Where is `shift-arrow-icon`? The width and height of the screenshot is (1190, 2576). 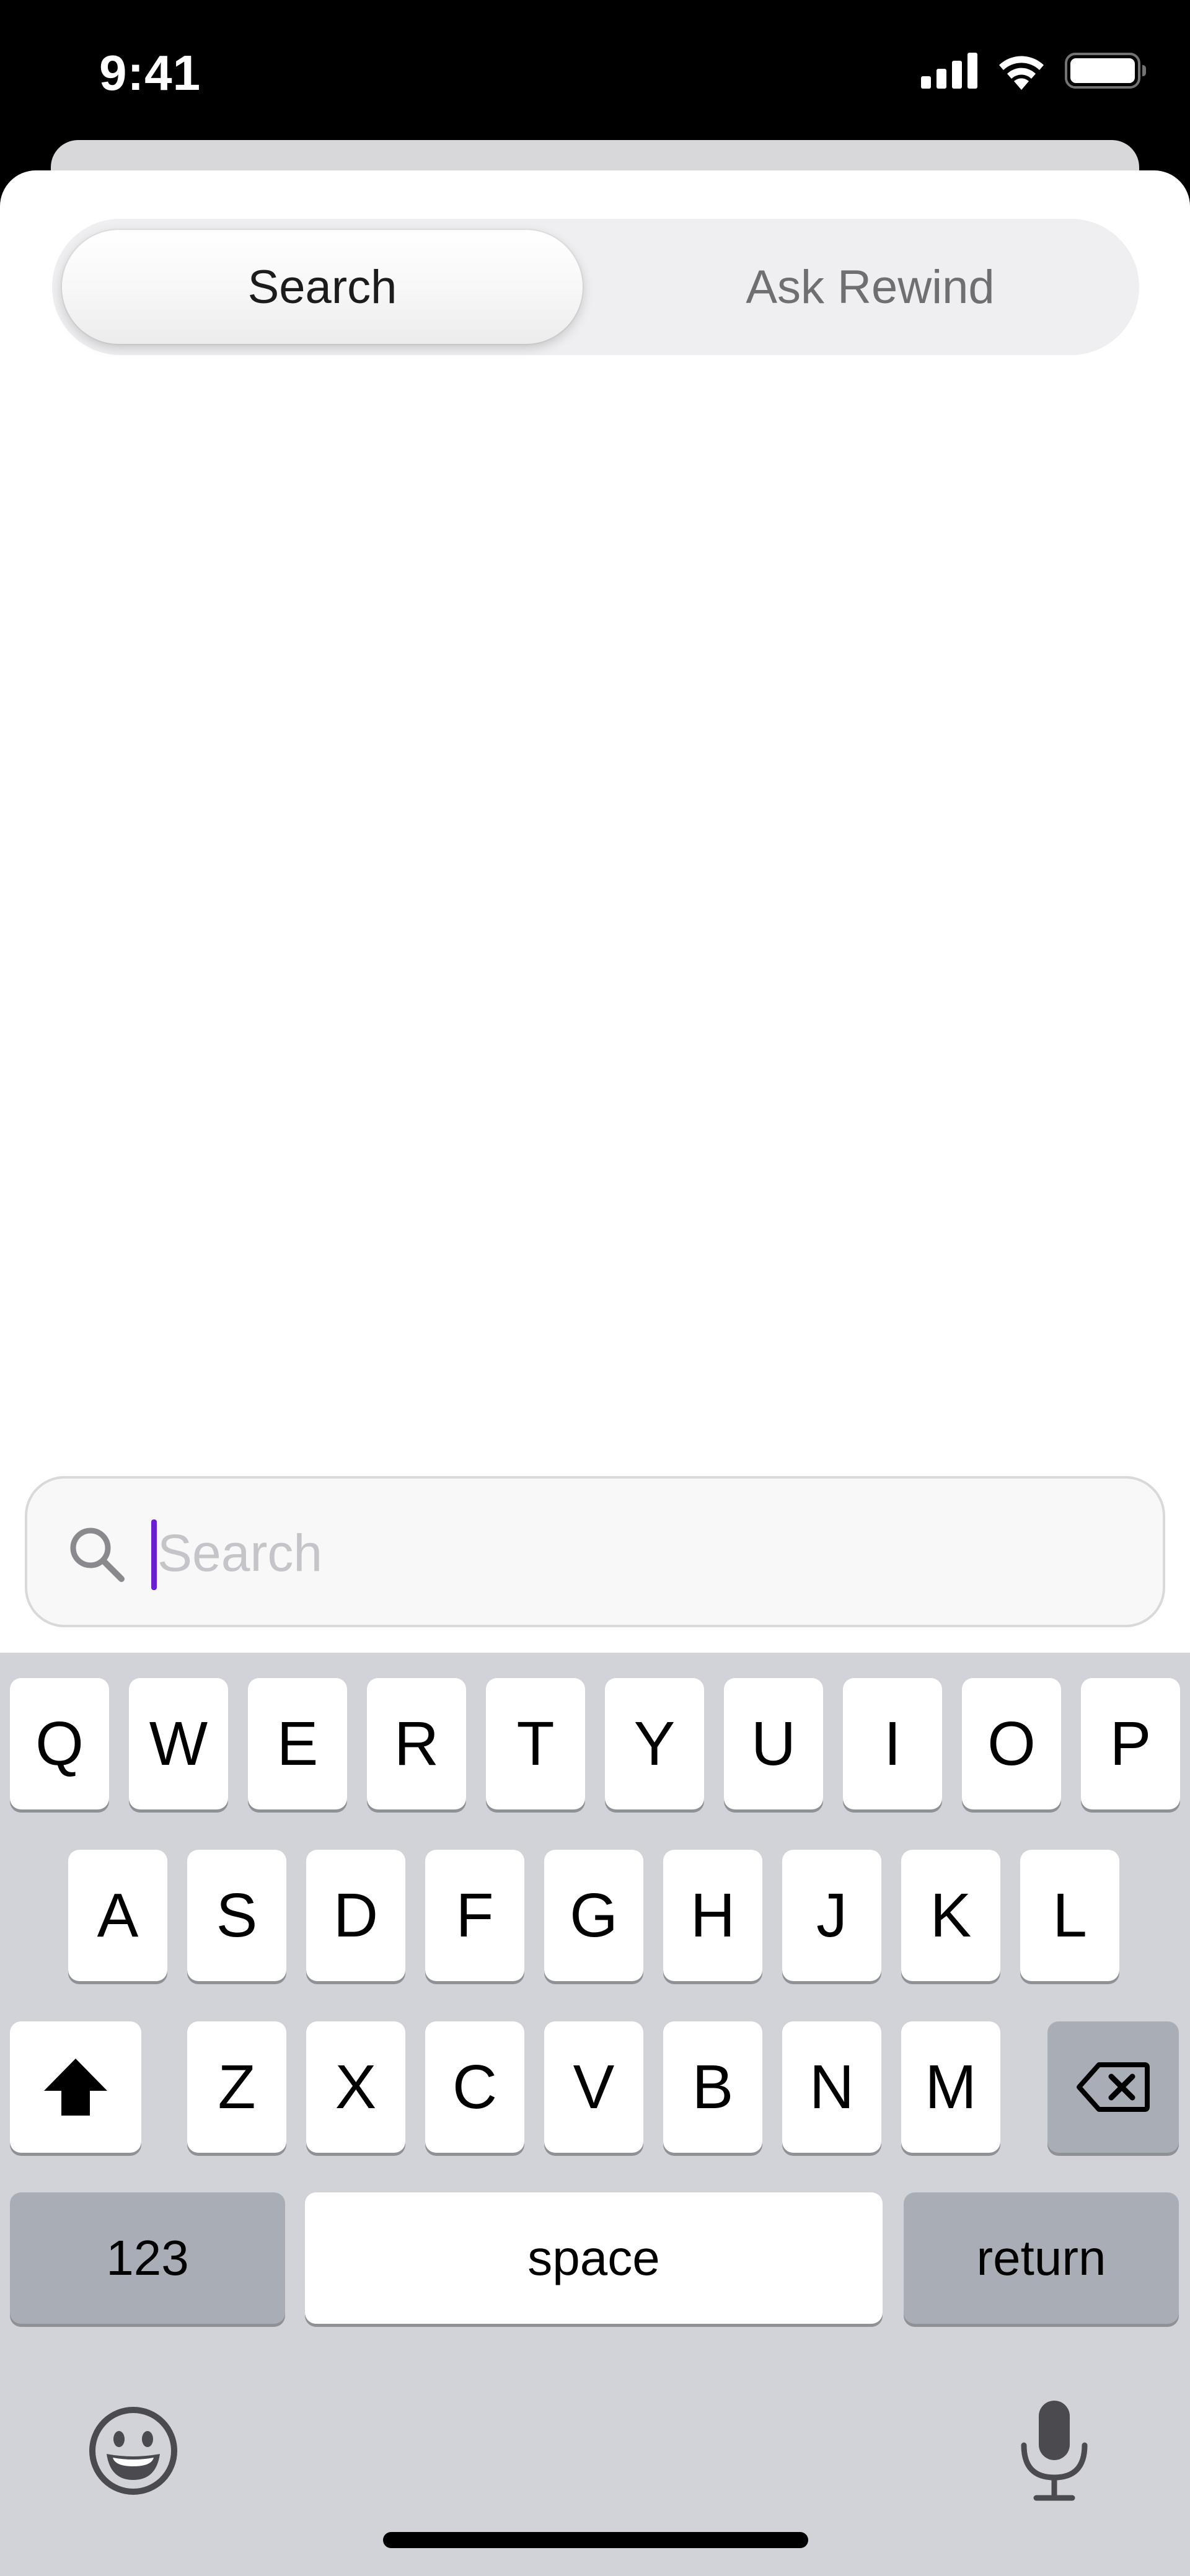 shift-arrow-icon is located at coordinates (75, 2087).